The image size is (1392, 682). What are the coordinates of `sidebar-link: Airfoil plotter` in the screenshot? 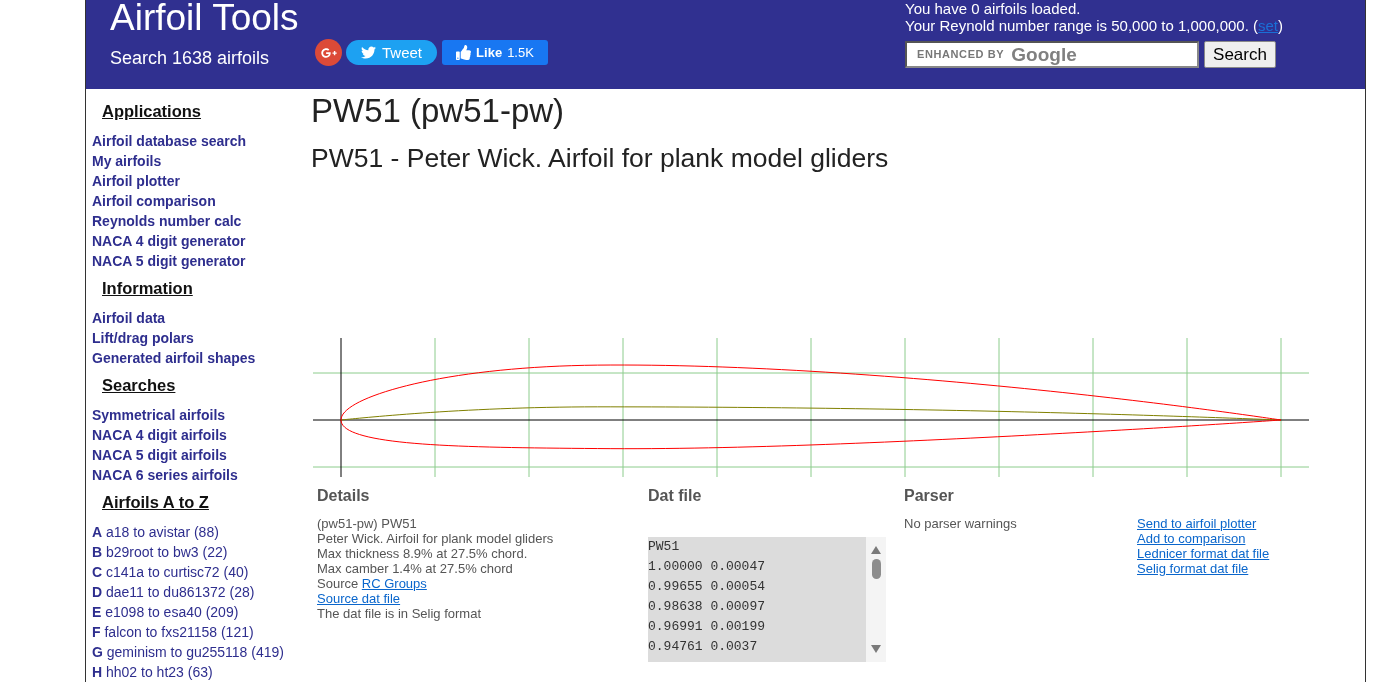 It's located at (136, 181).